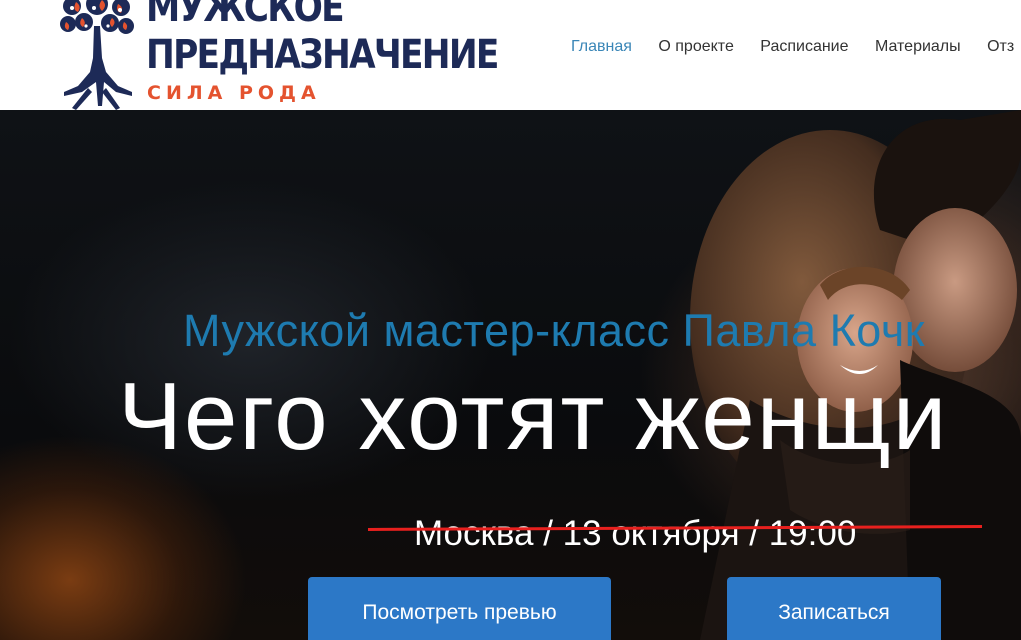 The image size is (1021, 640). Describe the element at coordinates (804, 47) in the screenshot. I see `nav-item-schedule: Расписание` at that location.